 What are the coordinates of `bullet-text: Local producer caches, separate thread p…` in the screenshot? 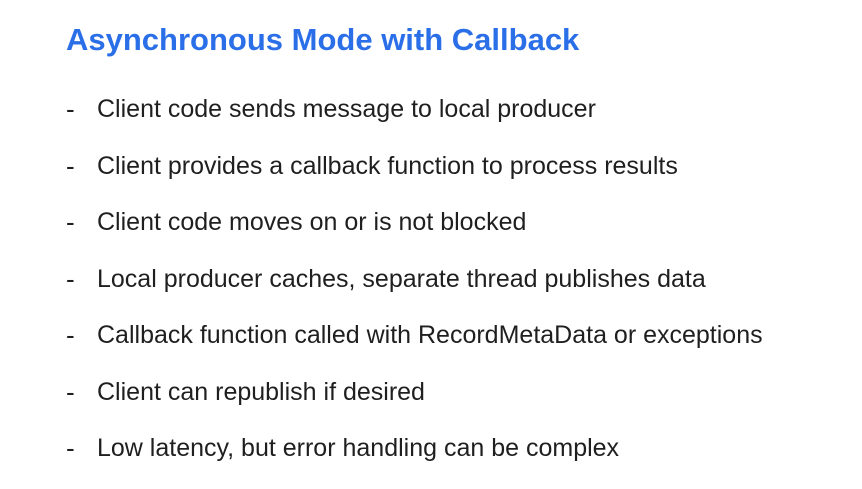 It's located at (401, 278).